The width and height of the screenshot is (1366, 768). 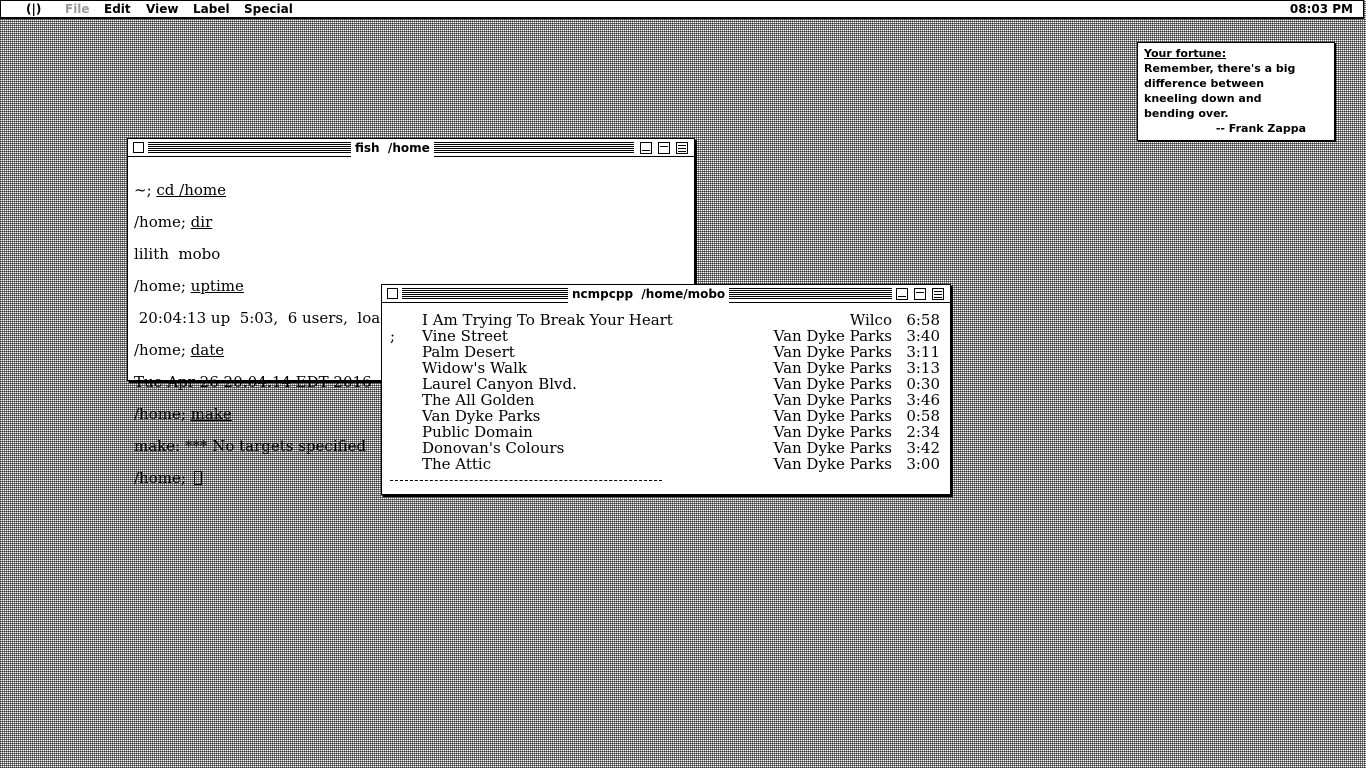 I want to click on track-title: Palm Desert, so click(x=468, y=352).